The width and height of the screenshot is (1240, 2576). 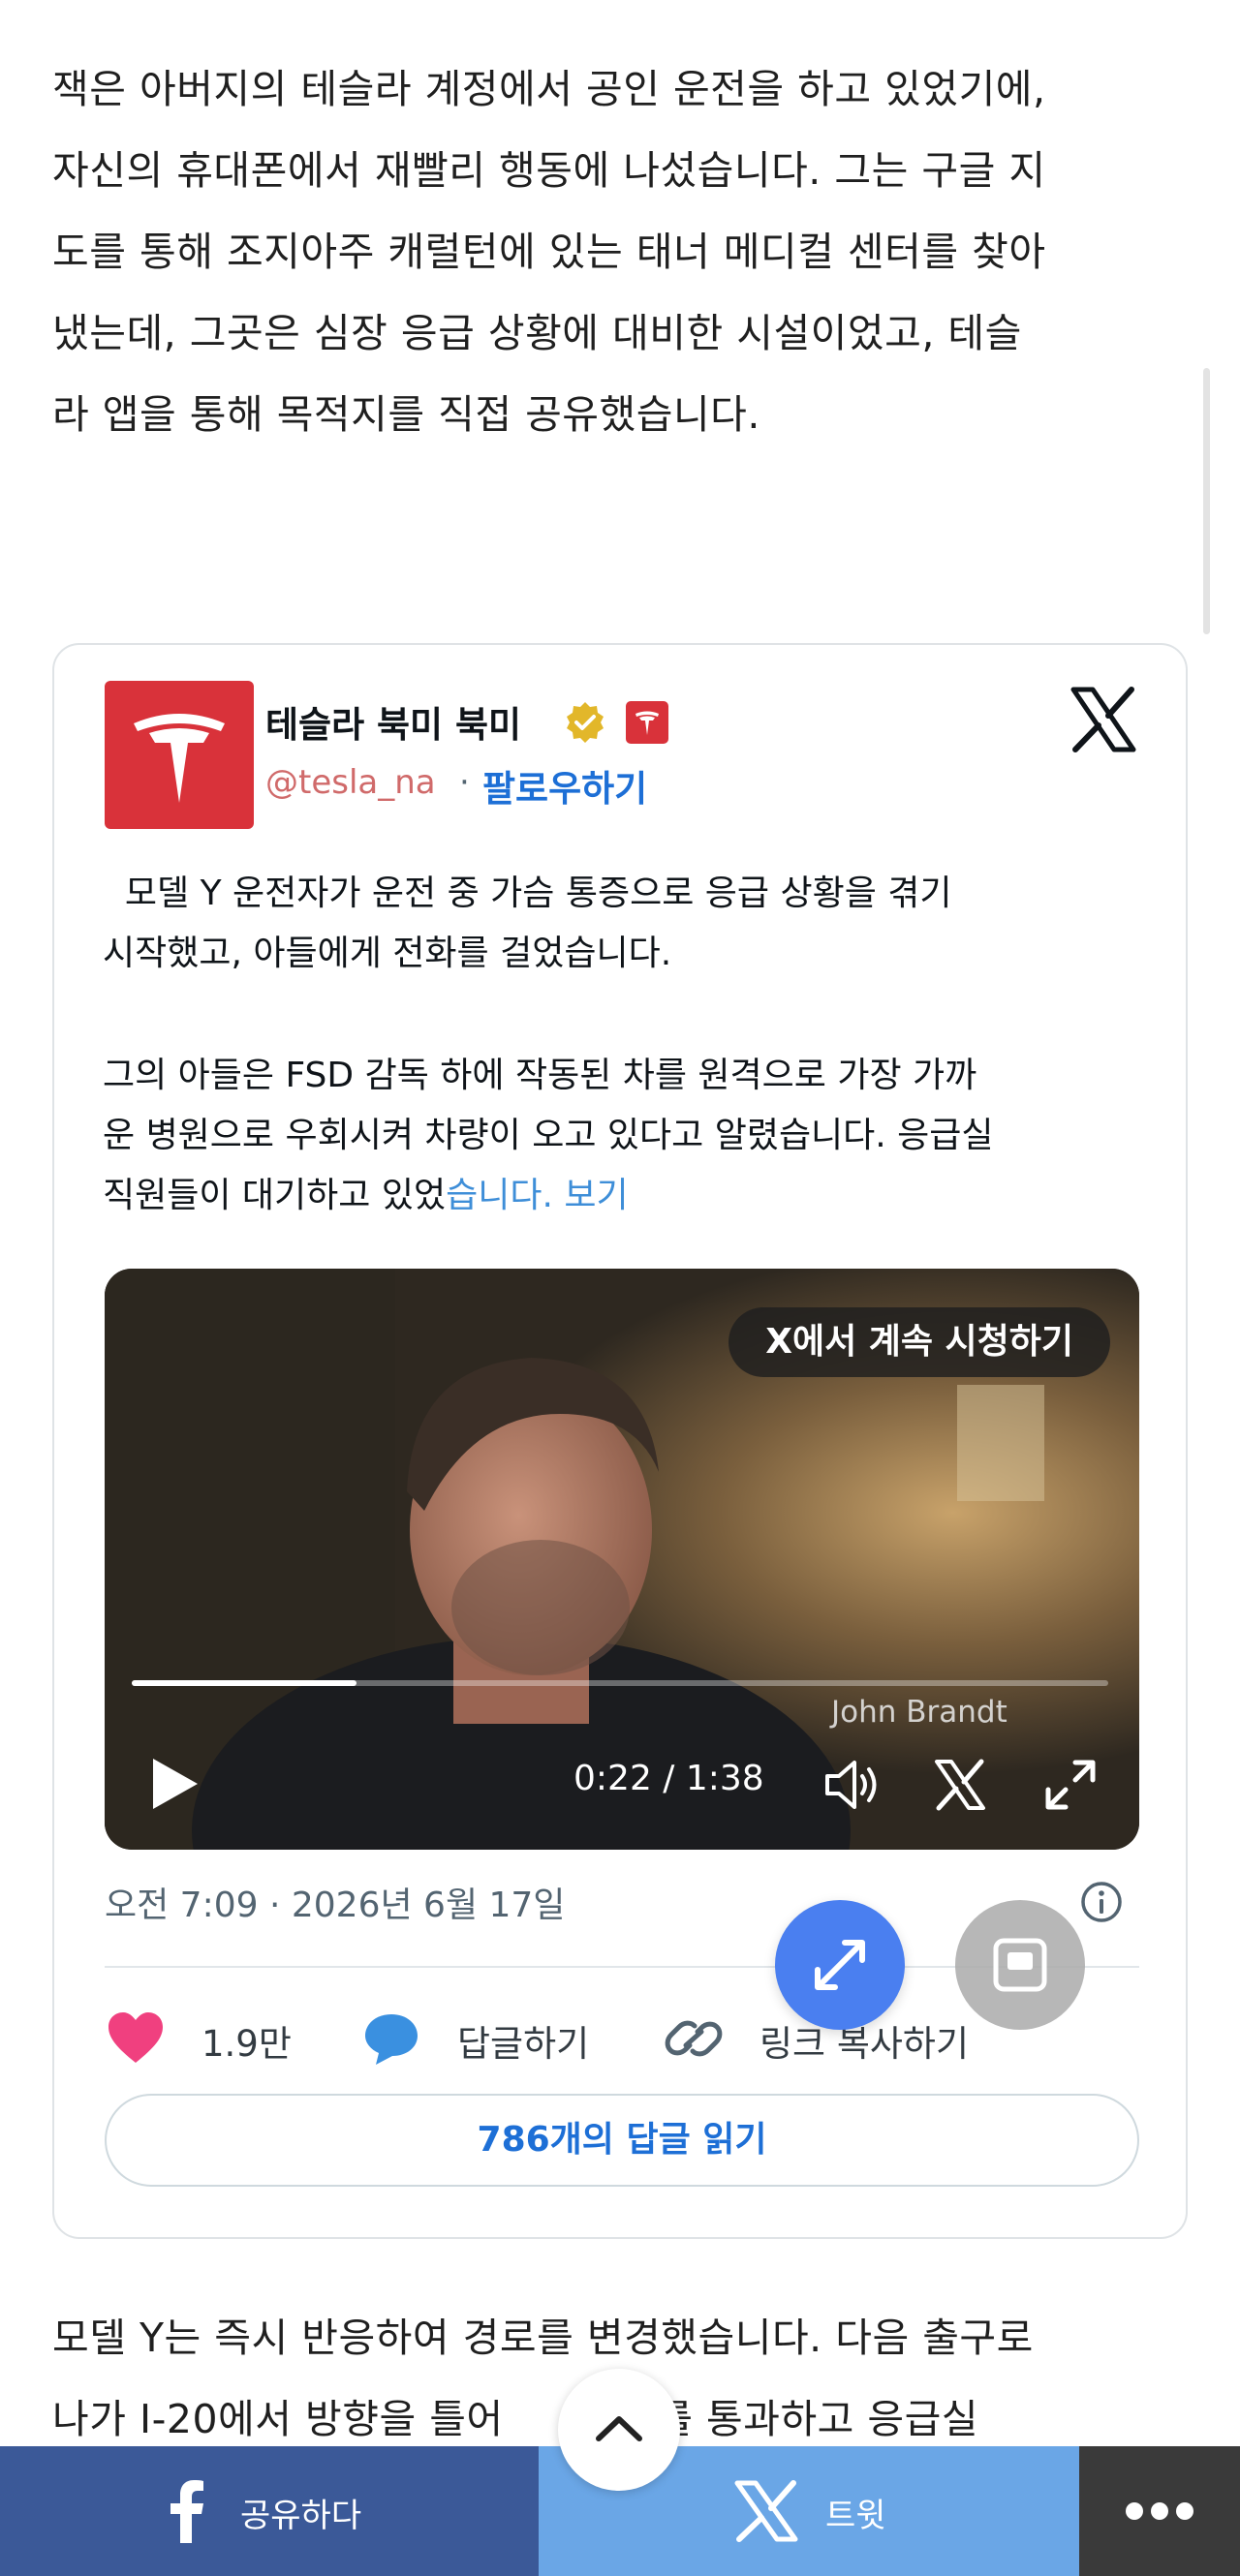 What do you see at coordinates (537, 333) in the screenshot?
I see `article-line: 냈는데, 그곳은 심장 응급 상황에 대비한 시설이었고, 테슬` at bounding box center [537, 333].